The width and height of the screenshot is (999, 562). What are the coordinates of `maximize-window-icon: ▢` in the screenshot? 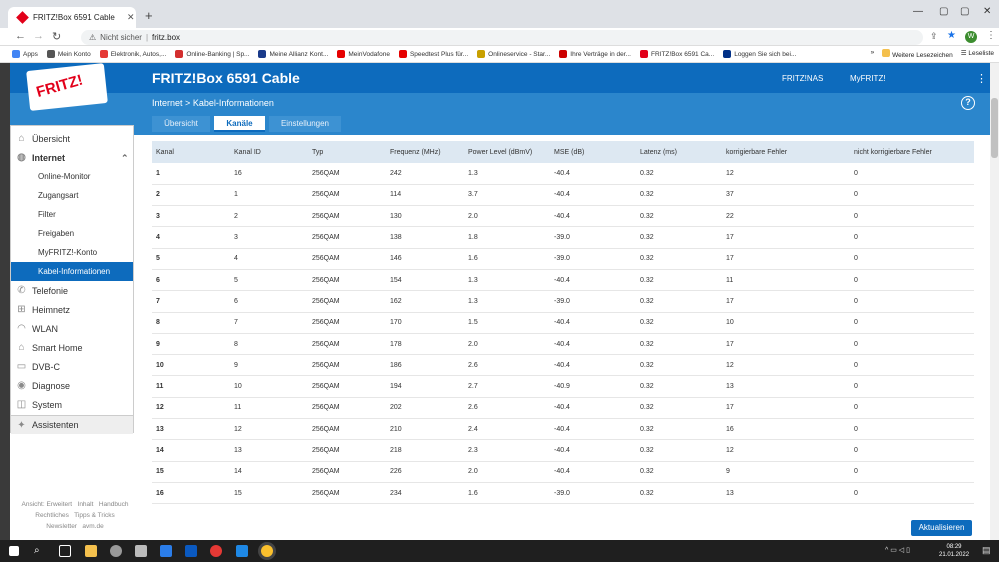 It's located at (943, 11).